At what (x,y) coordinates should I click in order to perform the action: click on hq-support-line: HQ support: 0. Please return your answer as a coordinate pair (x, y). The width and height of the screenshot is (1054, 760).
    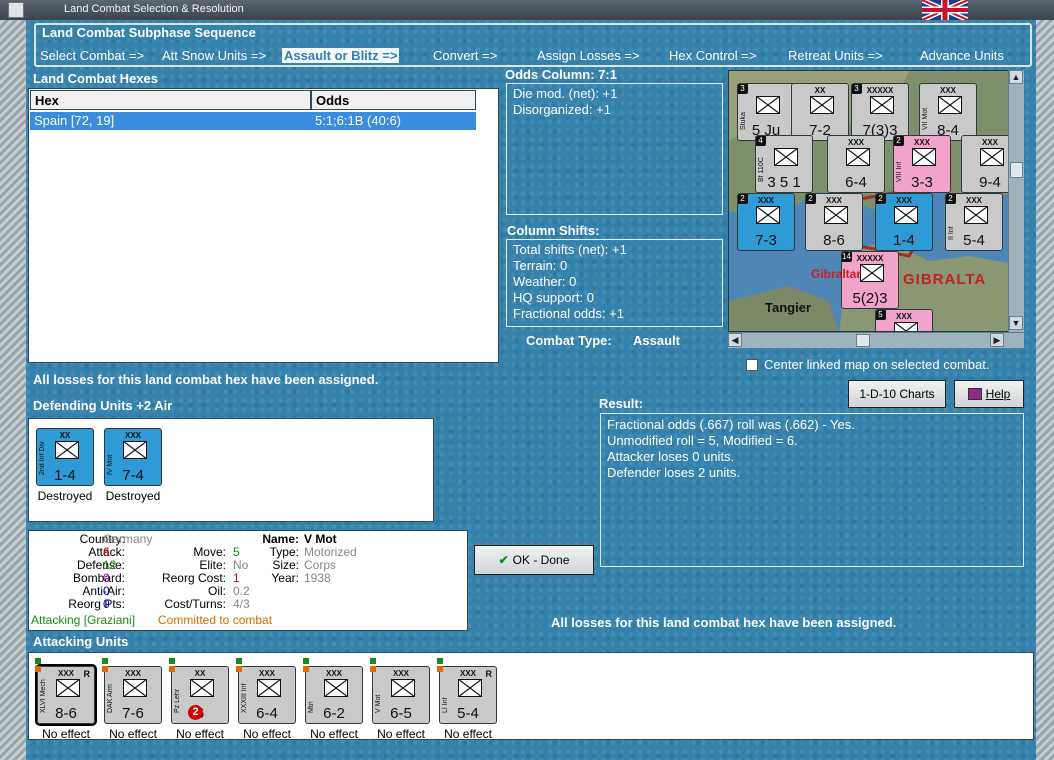
    Looking at the image, I should click on (553, 297).